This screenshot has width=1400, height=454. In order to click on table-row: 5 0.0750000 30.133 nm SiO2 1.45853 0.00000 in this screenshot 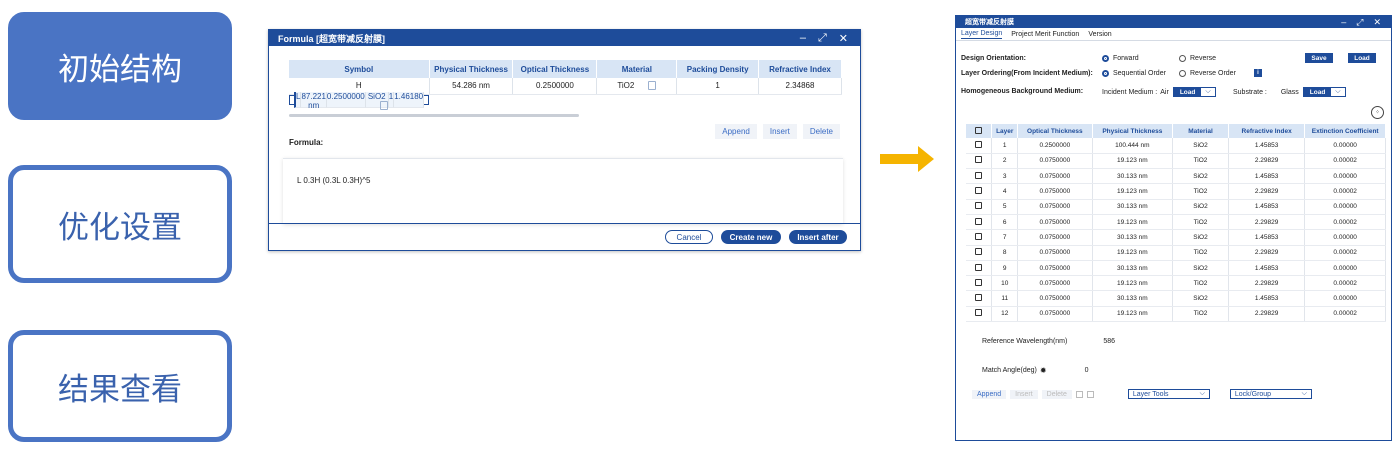, I will do `click(1176, 207)`.